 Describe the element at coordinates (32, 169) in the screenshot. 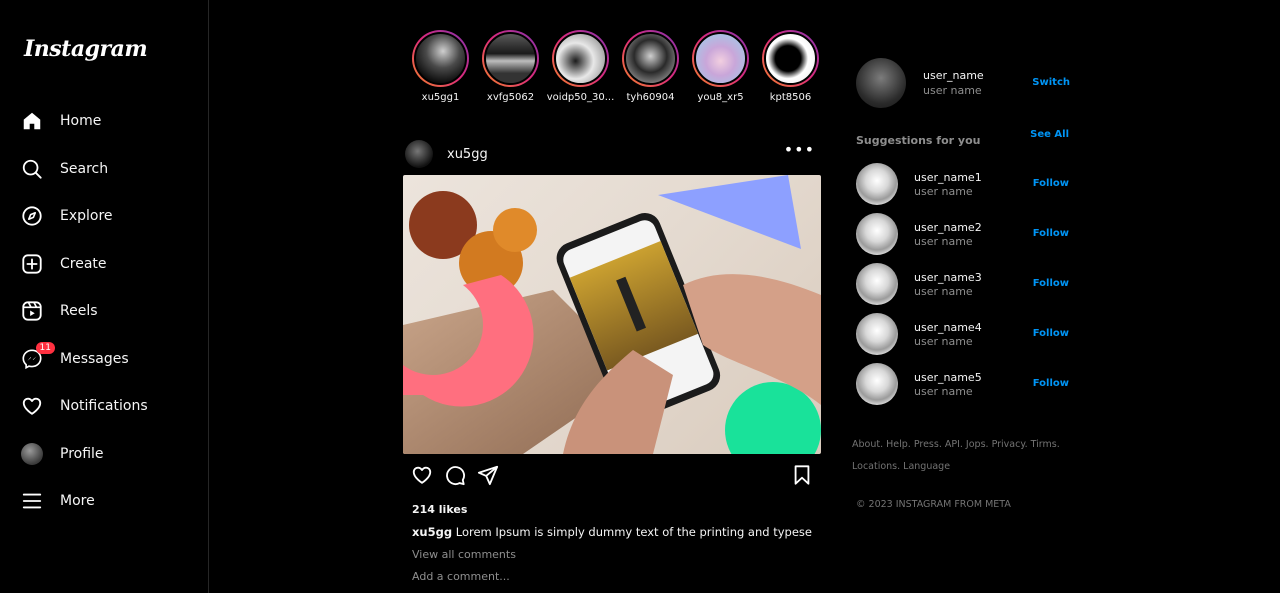

I see `search-icon` at that location.